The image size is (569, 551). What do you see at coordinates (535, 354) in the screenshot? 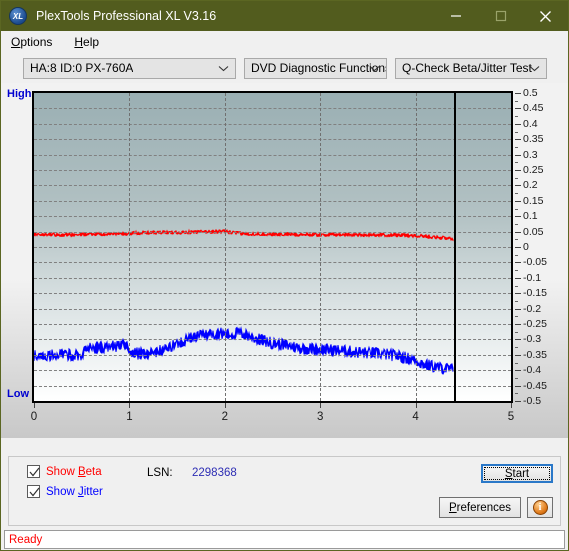
I see `chart-y-tick-label: -0.35` at bounding box center [535, 354].